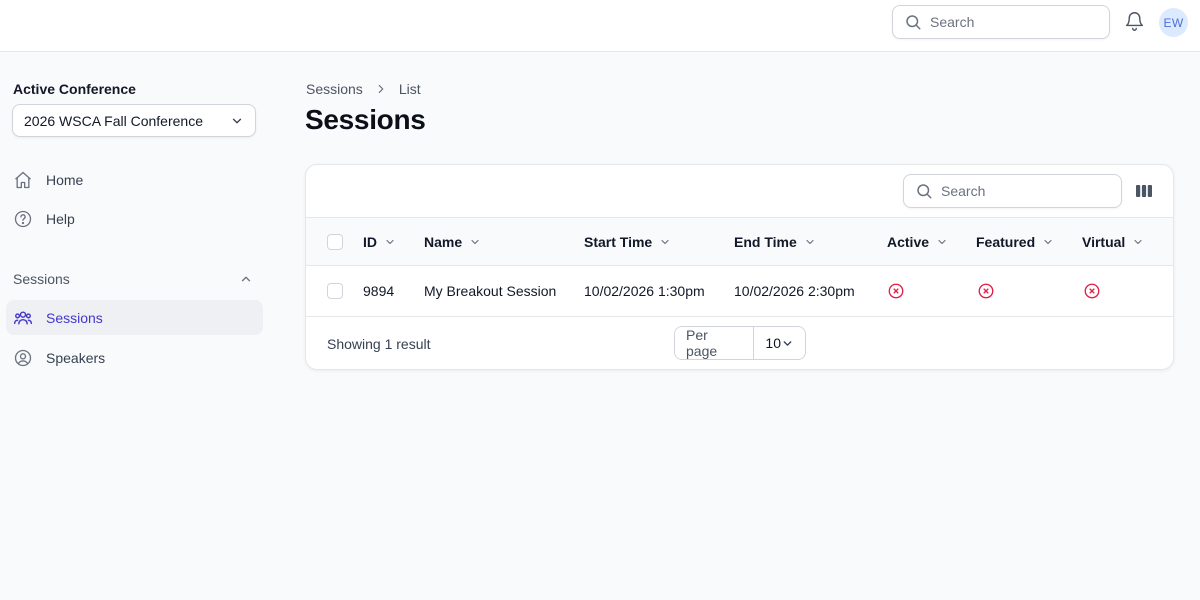 The image size is (1200, 600). What do you see at coordinates (60, 218) in the screenshot?
I see `sidebar-item-label: Help` at bounding box center [60, 218].